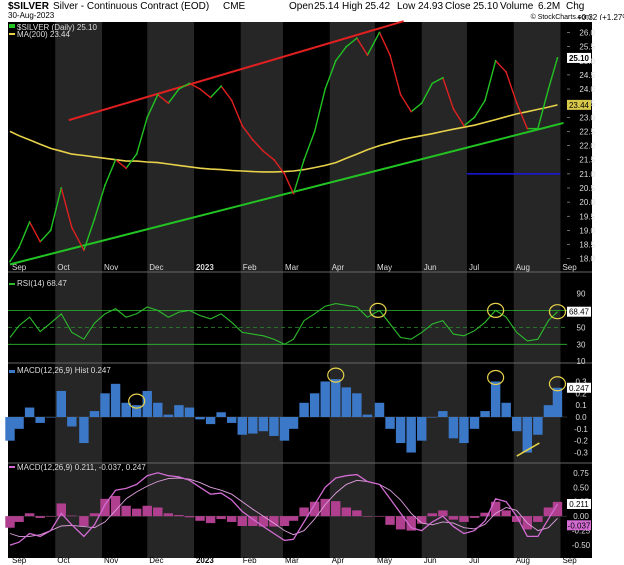  I want to click on legend-swatch-macd, so click(12, 467).